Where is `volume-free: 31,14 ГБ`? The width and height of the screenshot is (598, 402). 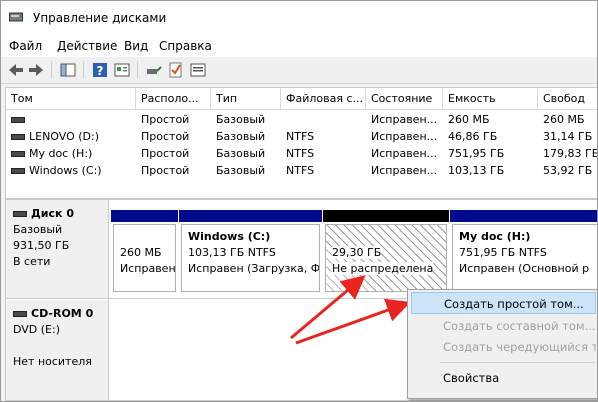 volume-free: 31,14 ГБ is located at coordinates (568, 136).